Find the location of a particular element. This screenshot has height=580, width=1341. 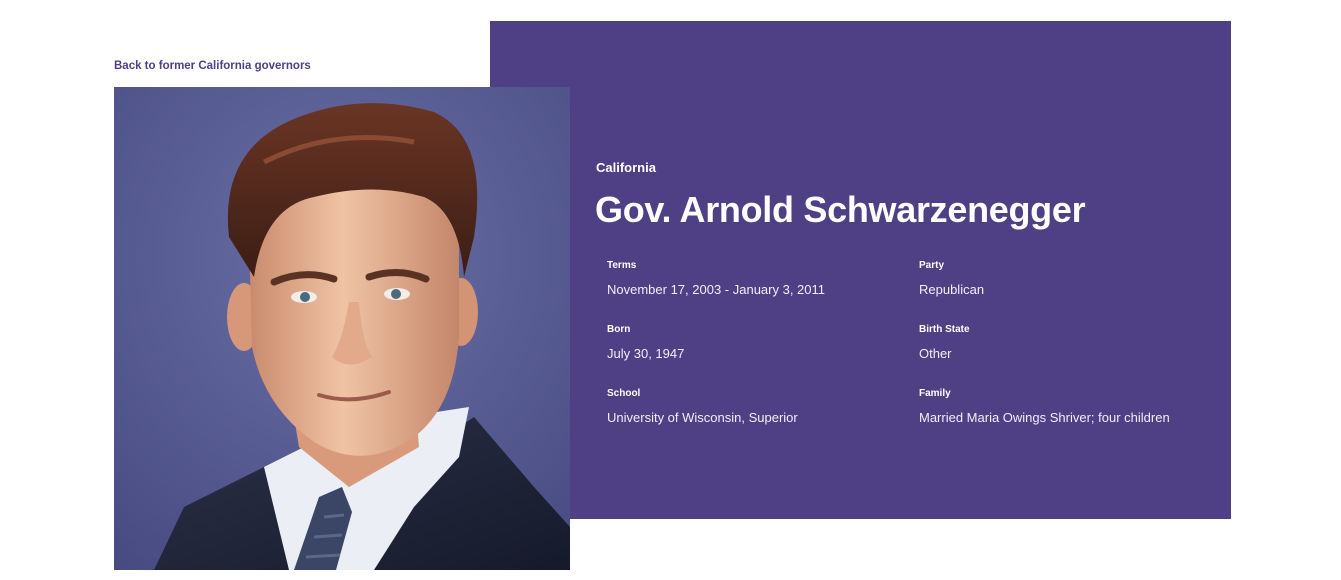

school-label: School is located at coordinates (624, 393).